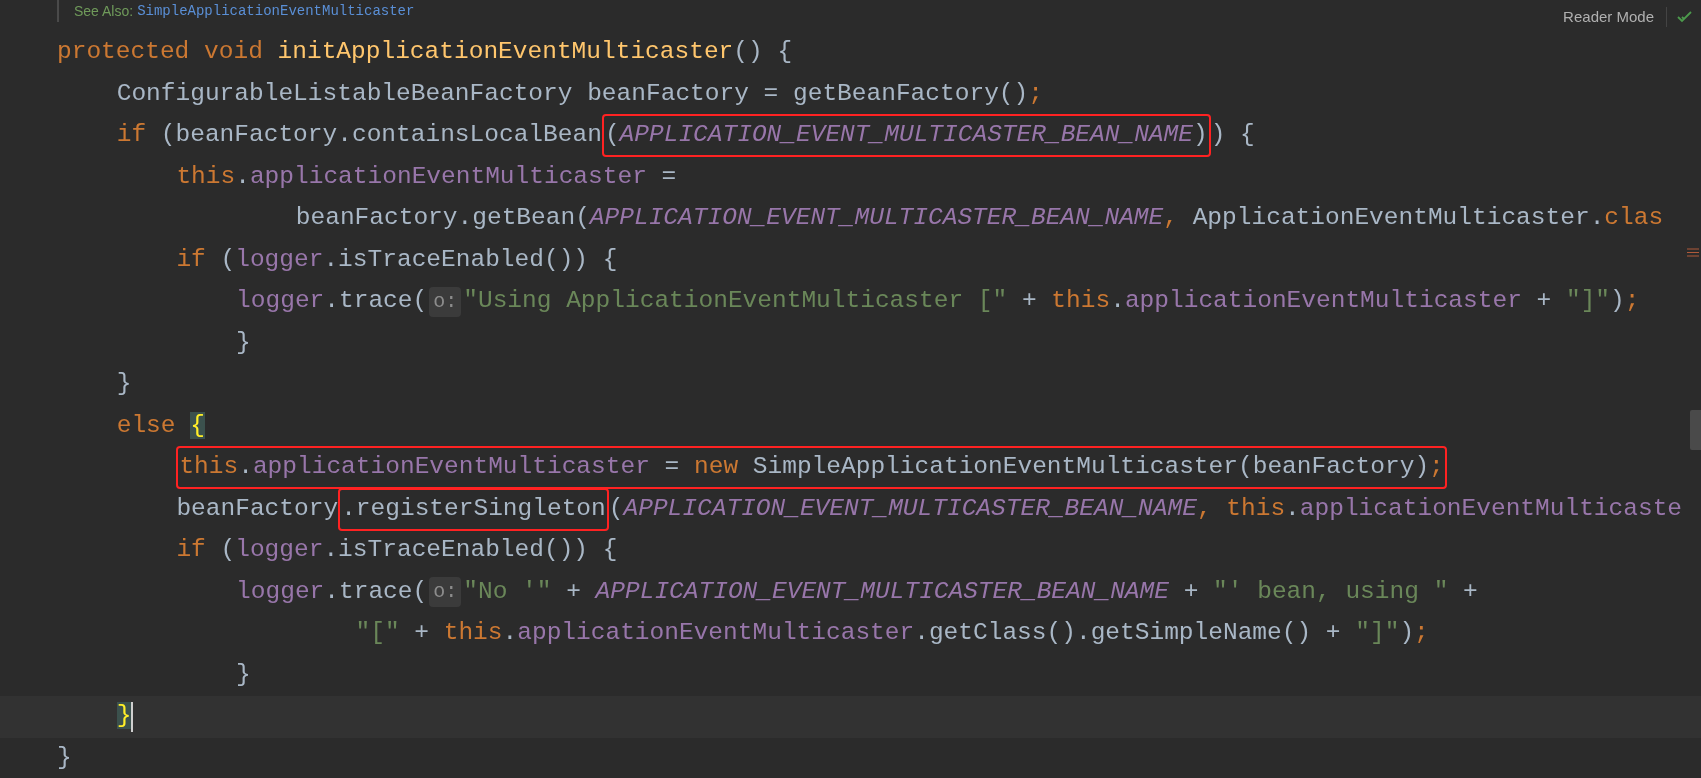 This screenshot has width=1701, height=778. What do you see at coordinates (160, 425) in the screenshot?
I see `code-text: else {` at bounding box center [160, 425].